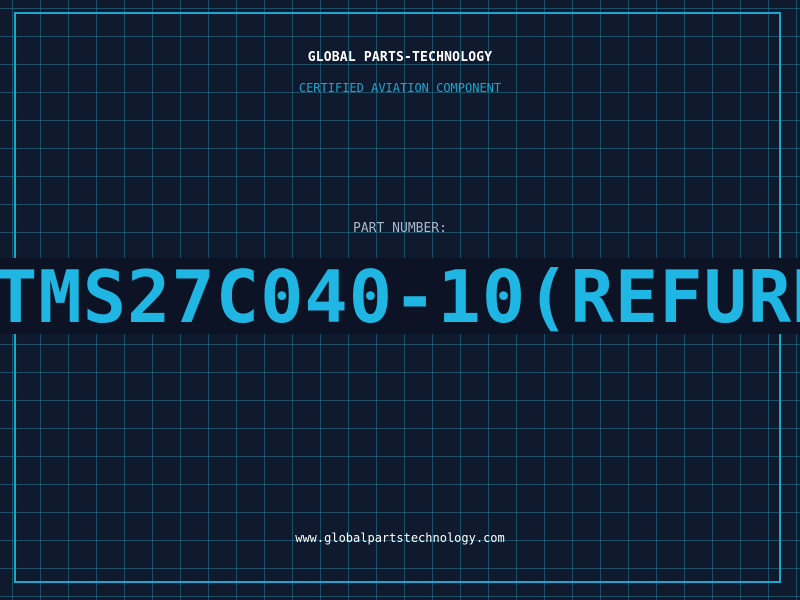  Describe the element at coordinates (400, 57) in the screenshot. I see `company-name: GLOBAL PARTS-TECHNOLOGY` at that location.